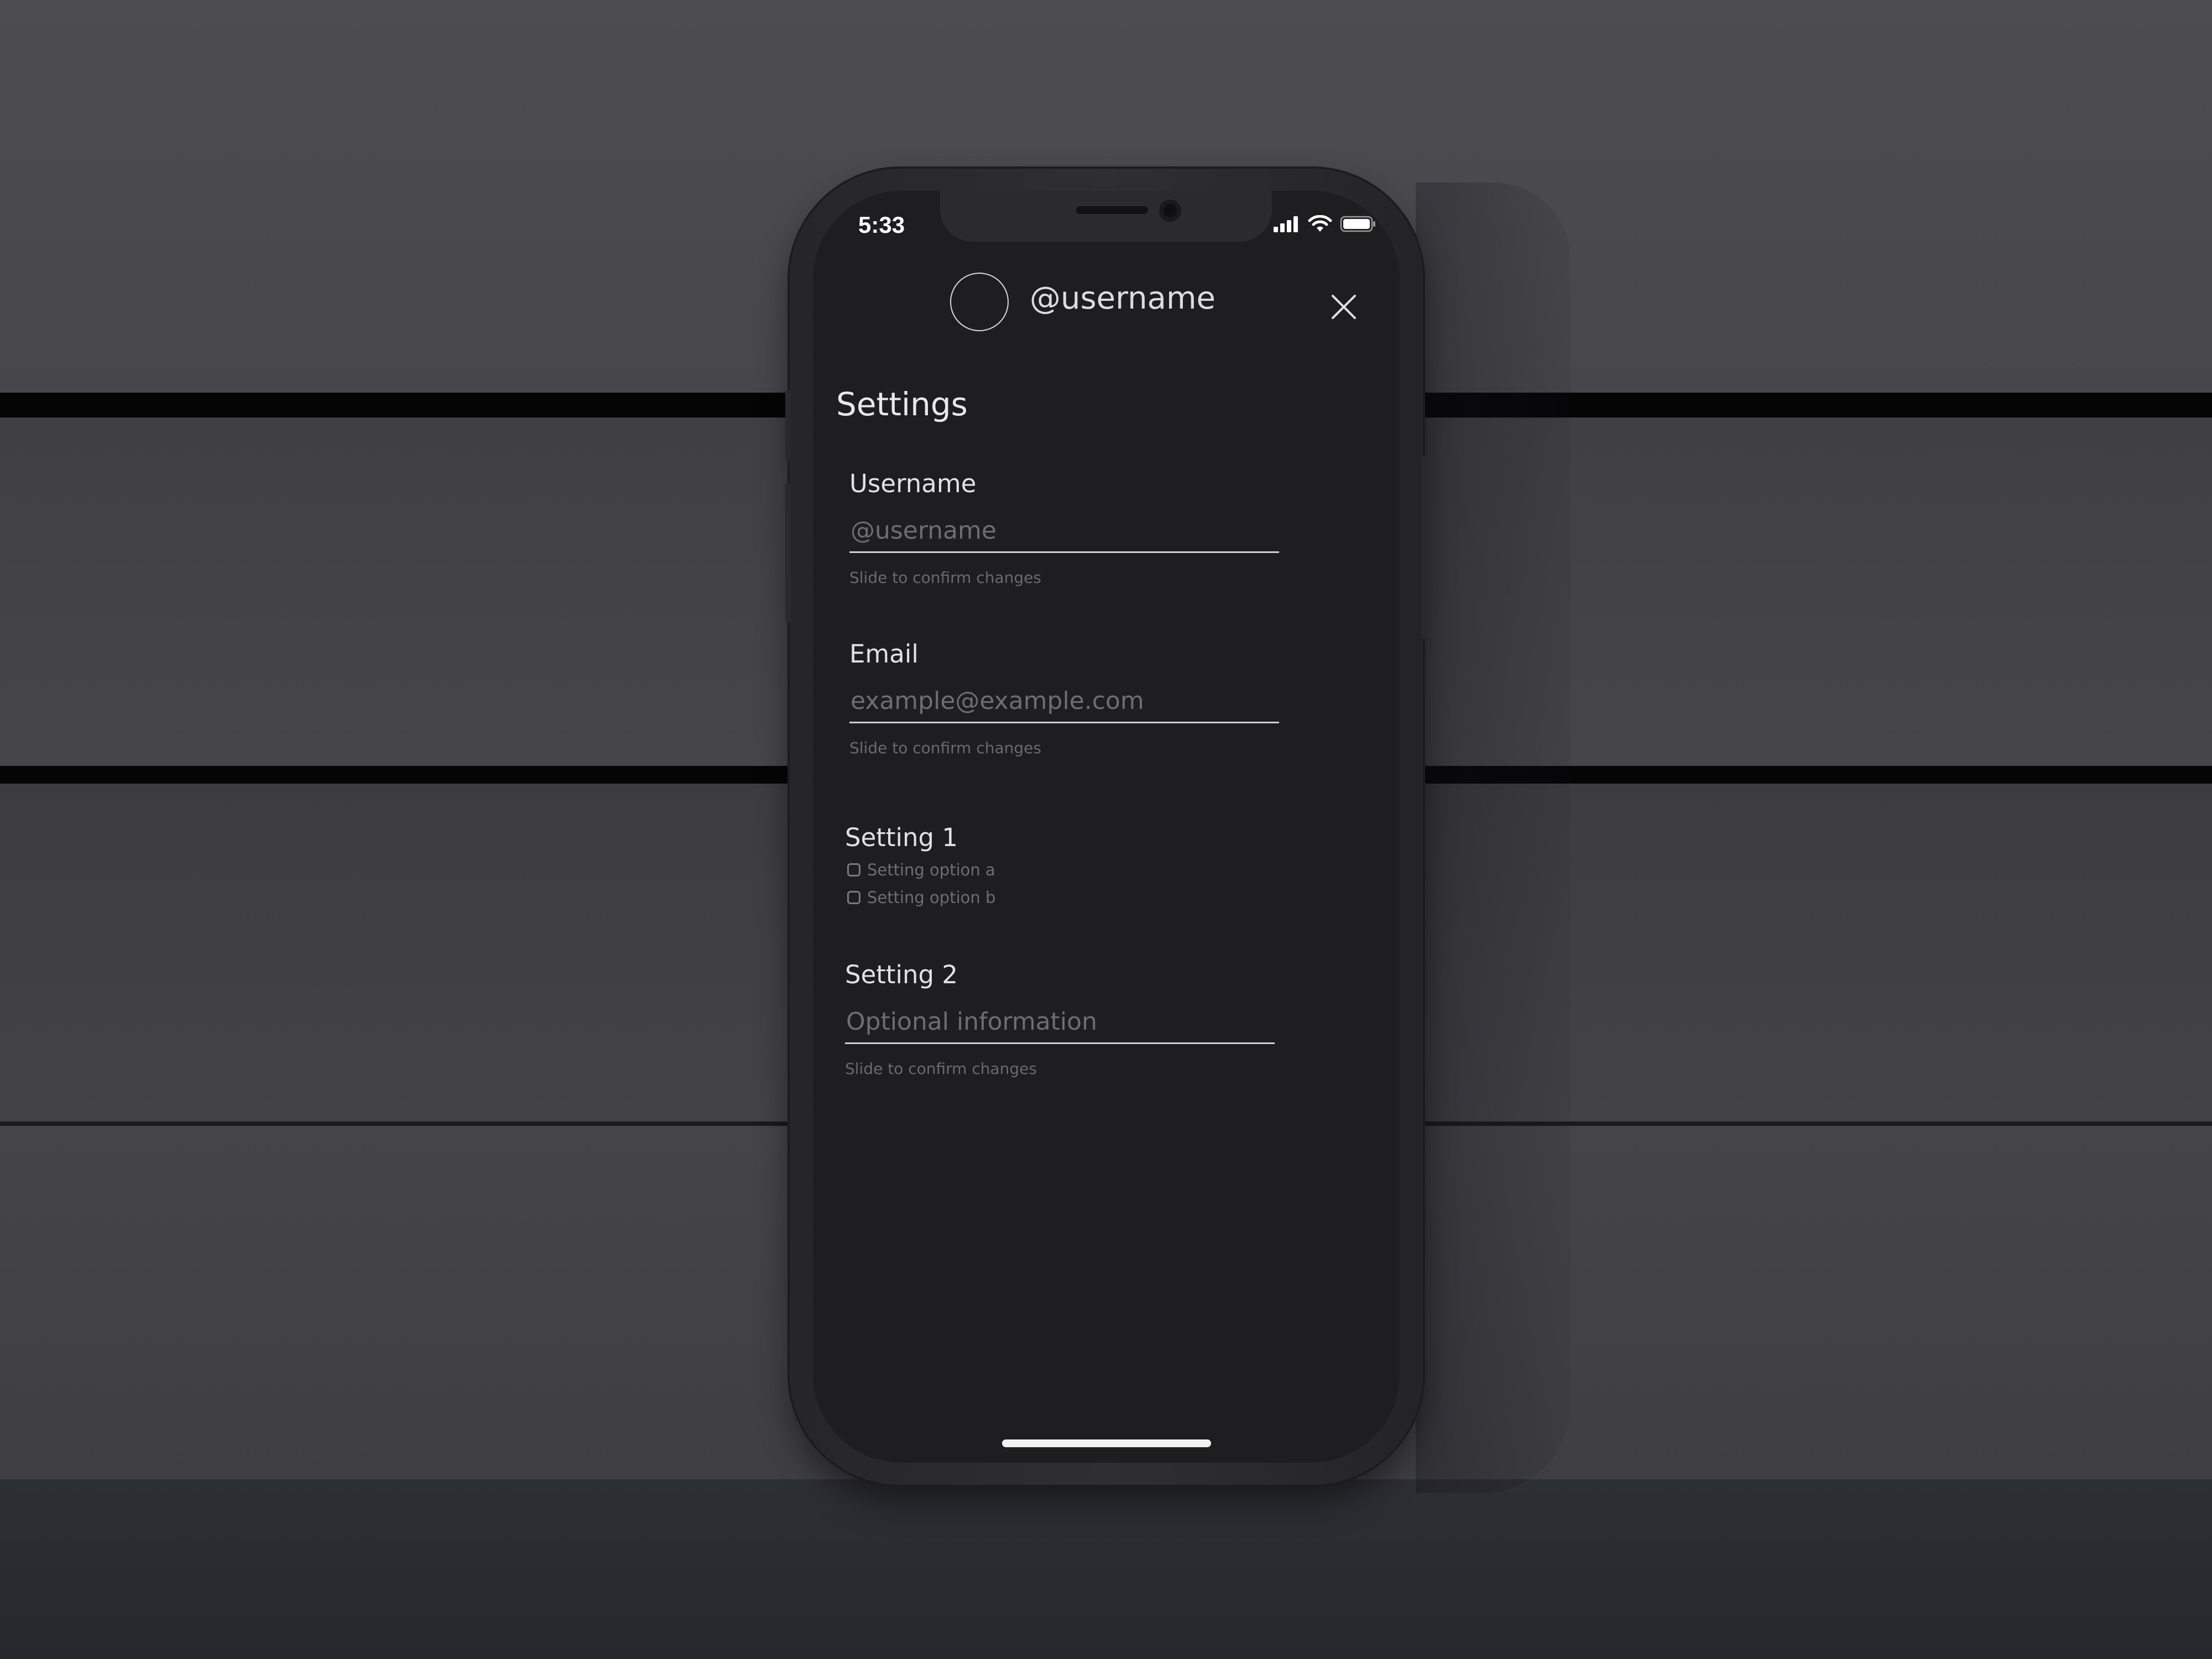 The width and height of the screenshot is (2212, 1659). Describe the element at coordinates (1425, 547) in the screenshot. I see `power-button` at that location.